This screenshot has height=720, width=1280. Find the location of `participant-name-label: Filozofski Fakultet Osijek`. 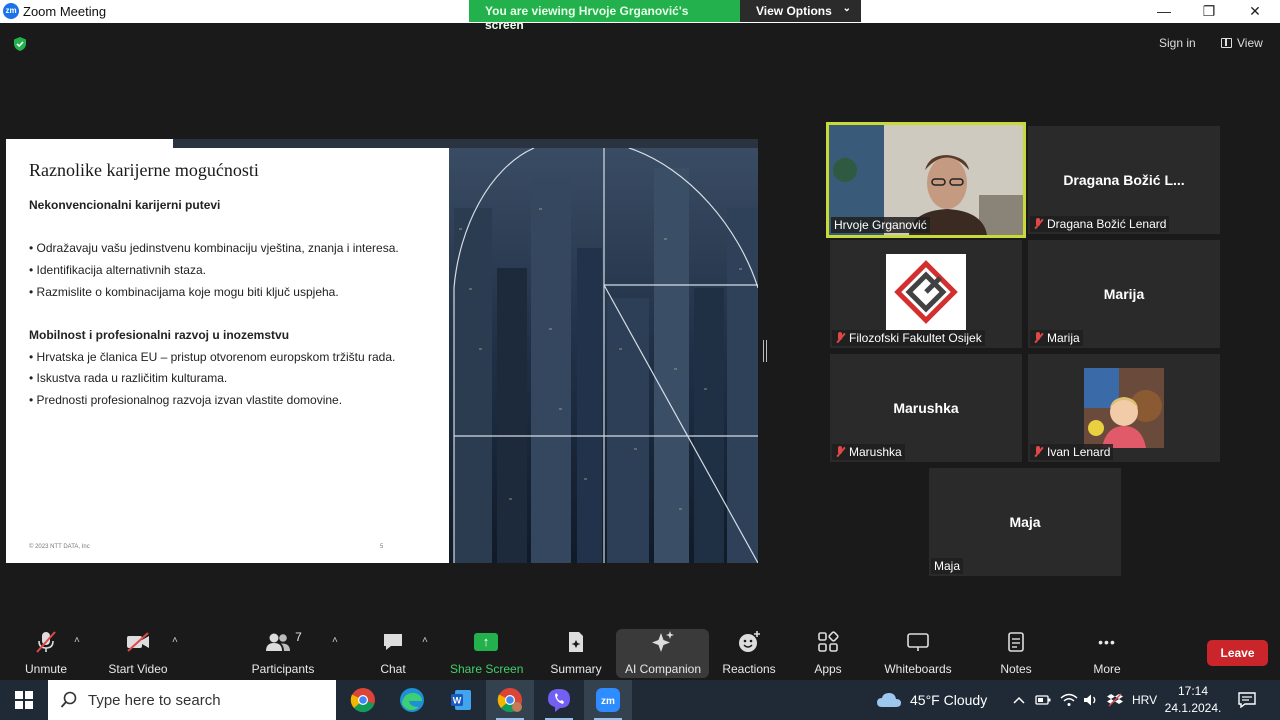

participant-name-label: Filozofski Fakultet Osijek is located at coordinates (908, 338).